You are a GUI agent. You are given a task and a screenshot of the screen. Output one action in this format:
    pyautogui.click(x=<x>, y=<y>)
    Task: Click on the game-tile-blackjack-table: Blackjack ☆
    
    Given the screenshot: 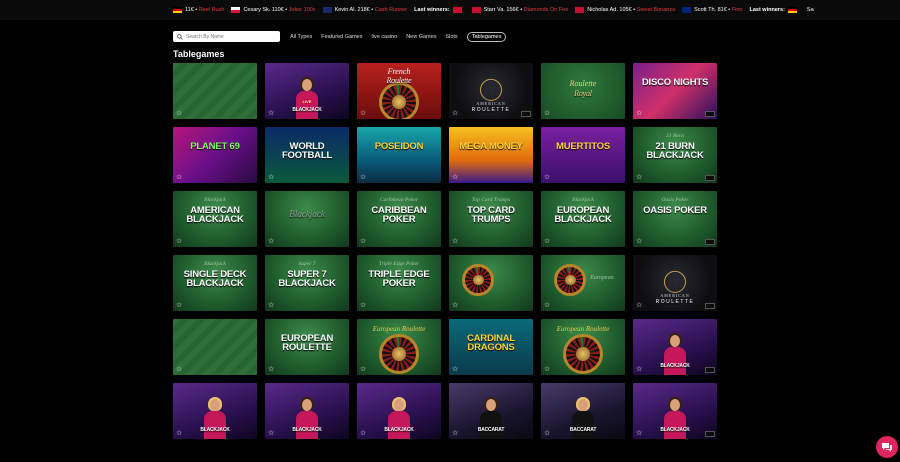 What is the action you would take?
    pyautogui.click(x=307, y=219)
    